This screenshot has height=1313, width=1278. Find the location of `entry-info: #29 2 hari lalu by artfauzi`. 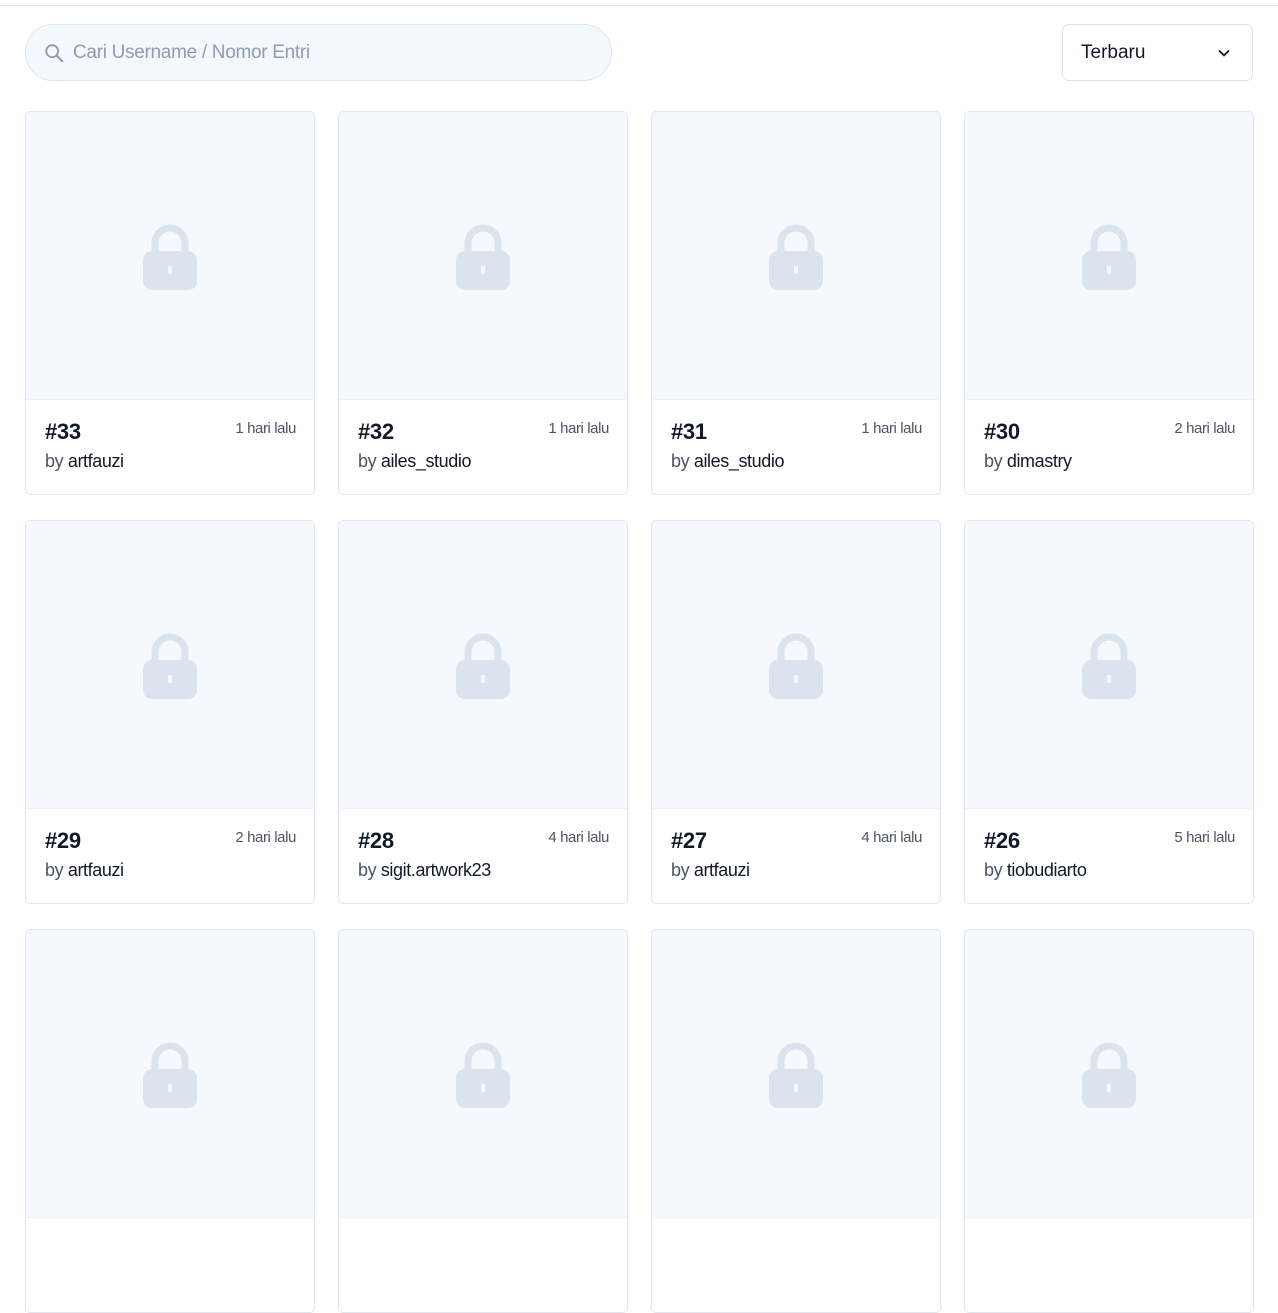

entry-info: #29 2 hari lalu by artfauzi is located at coordinates (170, 856).